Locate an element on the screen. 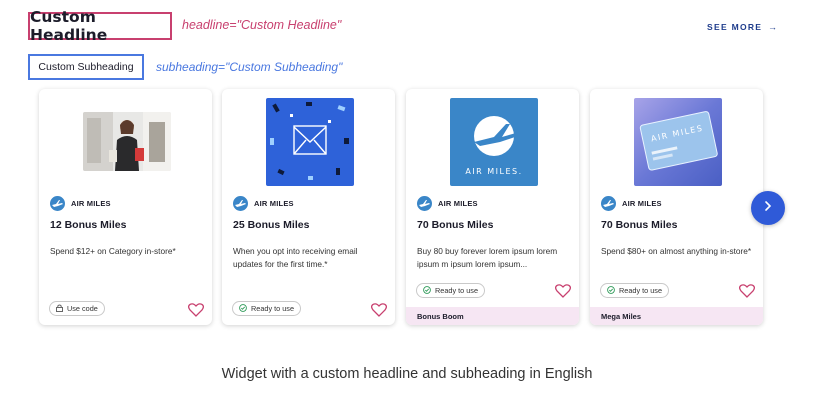  offer-footer-label: Mega Miles is located at coordinates (621, 316).